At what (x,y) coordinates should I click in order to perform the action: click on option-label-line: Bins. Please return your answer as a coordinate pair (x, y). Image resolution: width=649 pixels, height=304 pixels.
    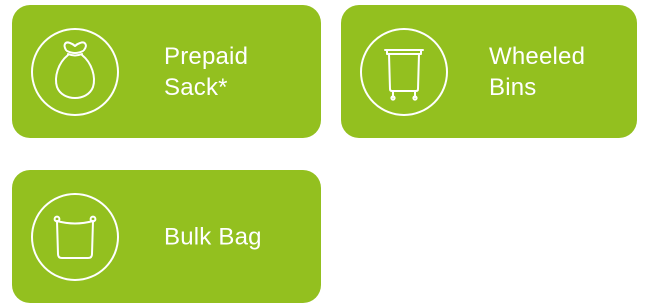
    Looking at the image, I should click on (513, 87).